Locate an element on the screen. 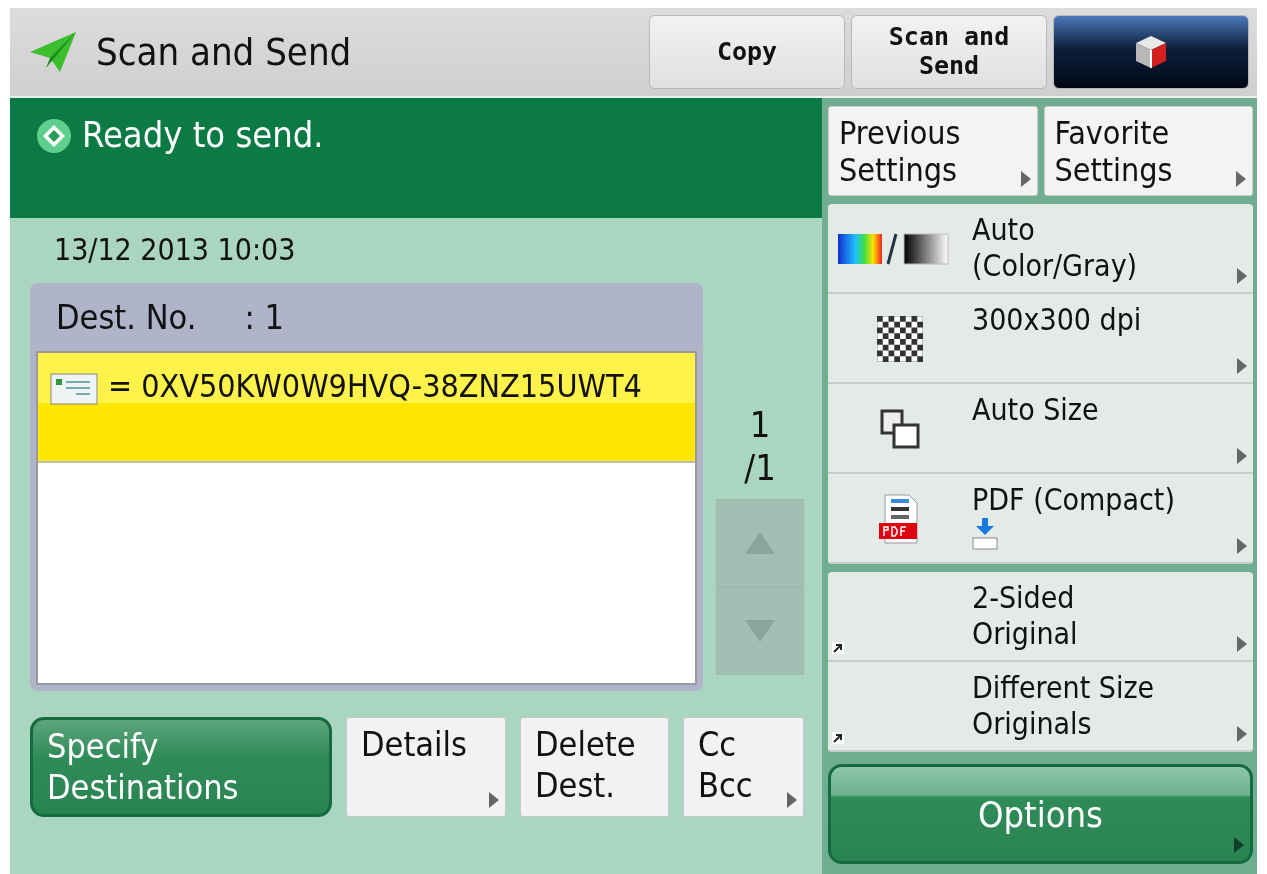 This screenshot has height=874, width=1267. destination-number-label: Dest. No. is located at coordinates (126, 317).